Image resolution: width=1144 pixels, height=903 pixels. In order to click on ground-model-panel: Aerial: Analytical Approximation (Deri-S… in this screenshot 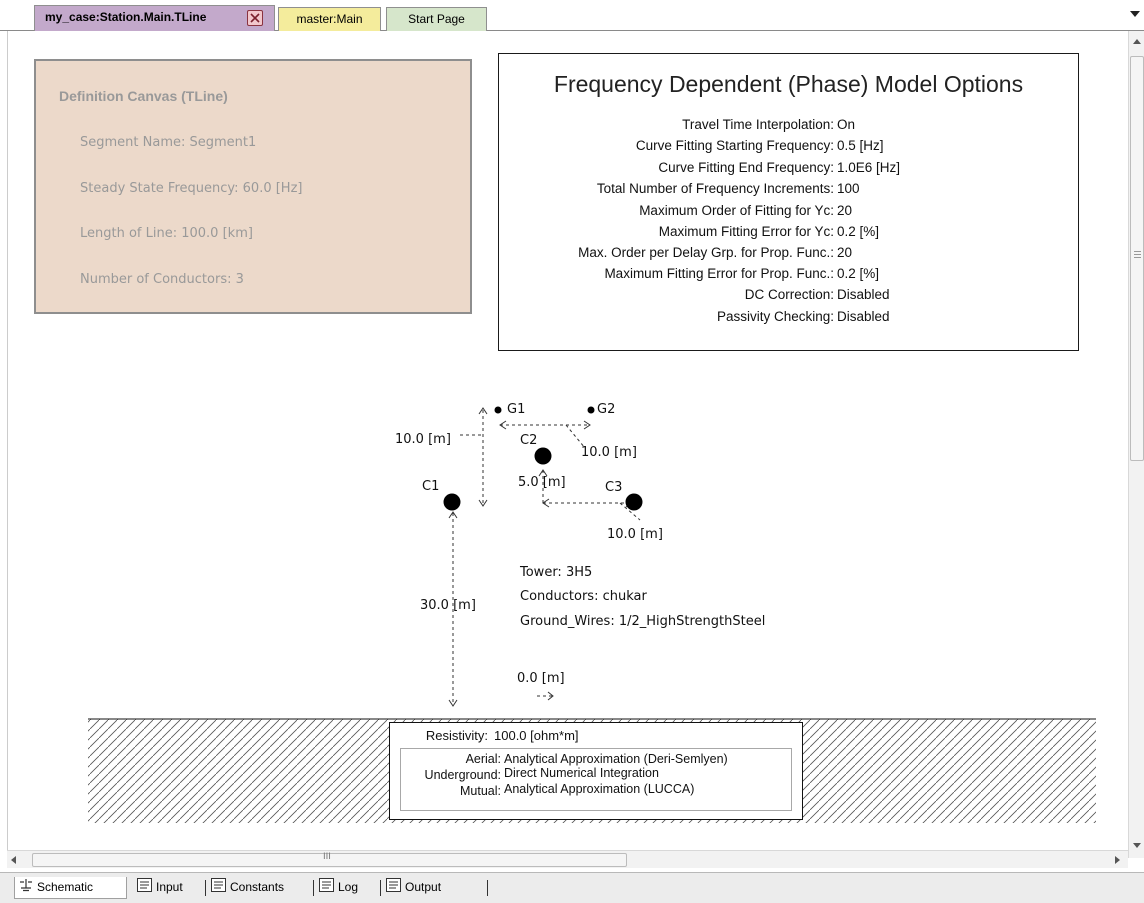, I will do `click(596, 779)`.